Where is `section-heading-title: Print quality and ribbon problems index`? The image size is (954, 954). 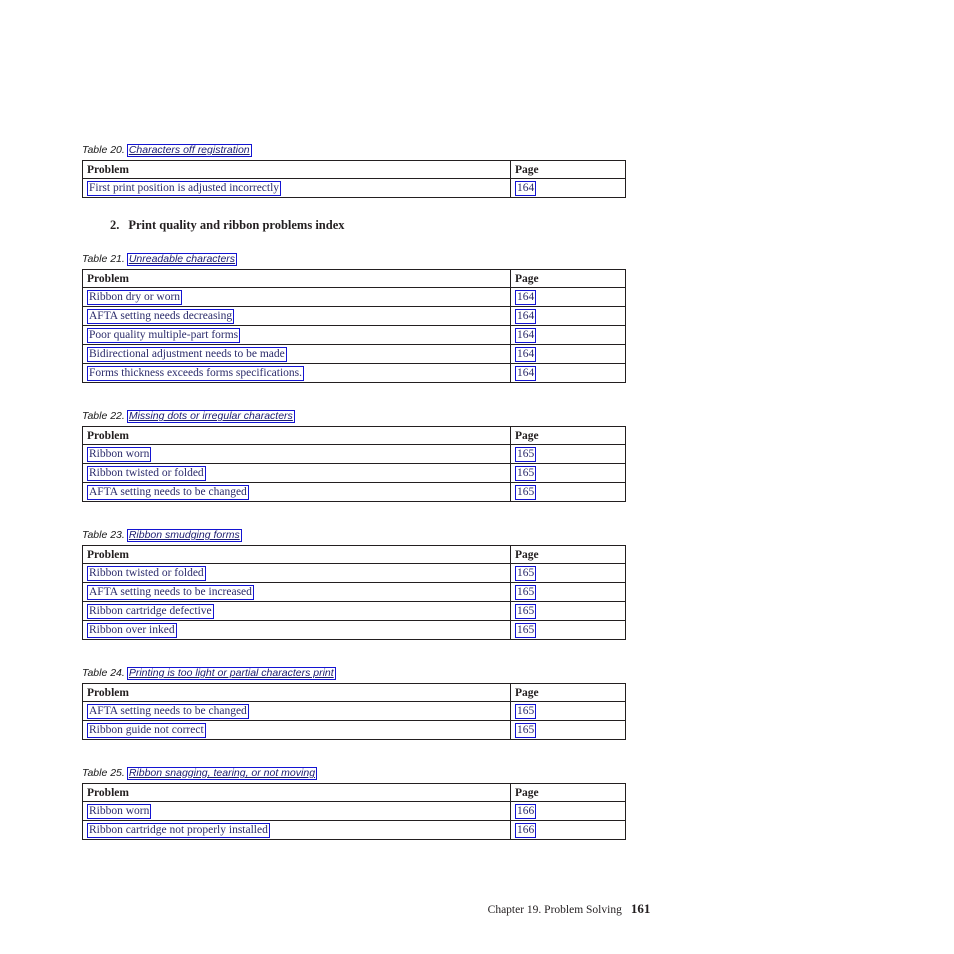 section-heading-title: Print quality and ribbon problems index is located at coordinates (236, 225).